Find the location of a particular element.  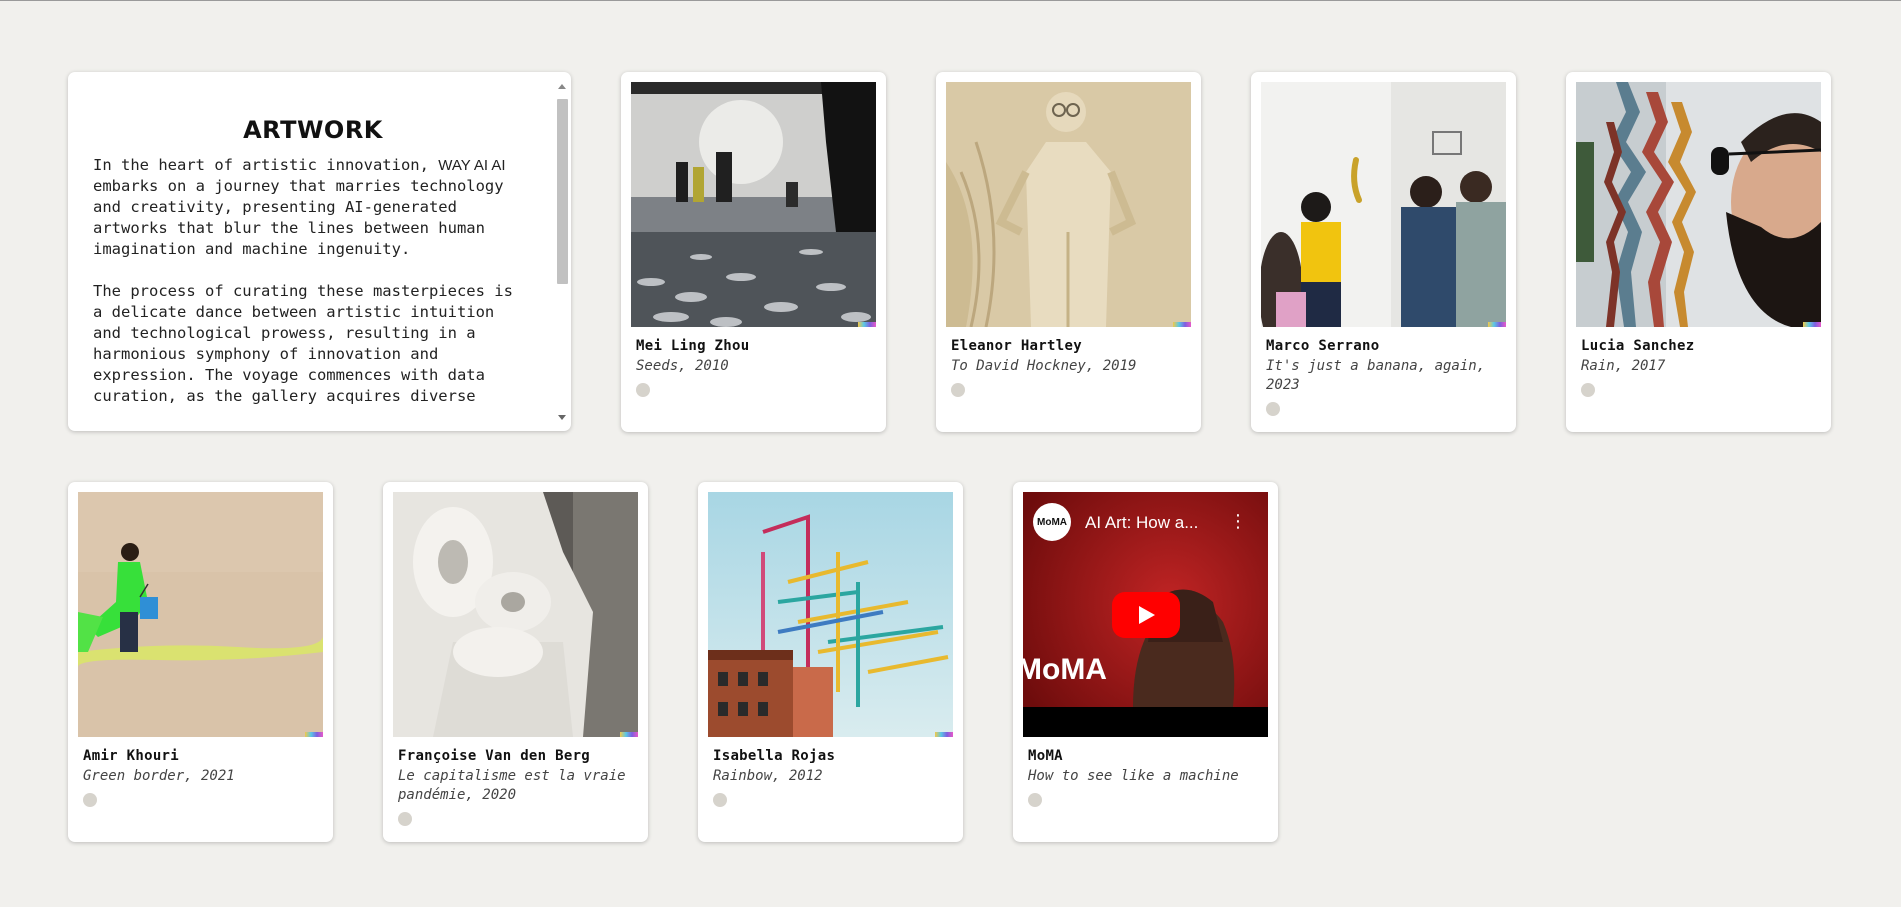

scroll-up-arrow-icon is located at coordinates (562, 86).